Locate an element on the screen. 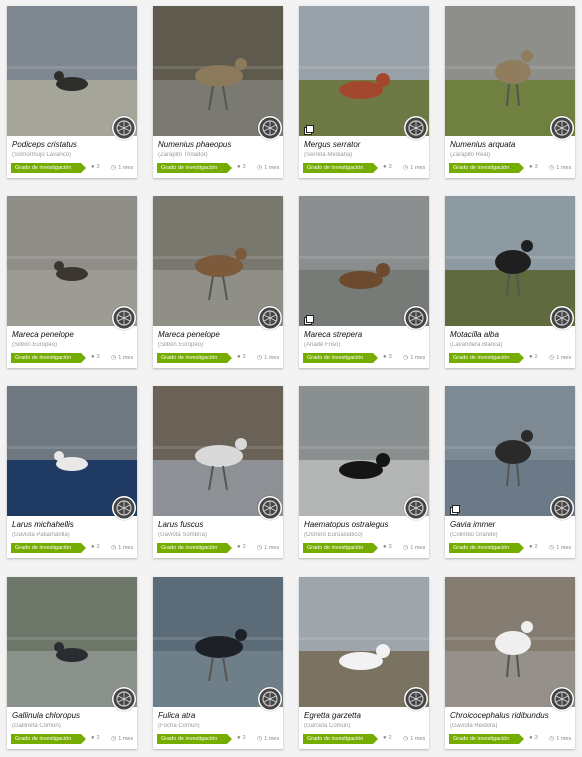 This screenshot has height=757, width=582. scientific-name: Fulica atra is located at coordinates (219, 715).